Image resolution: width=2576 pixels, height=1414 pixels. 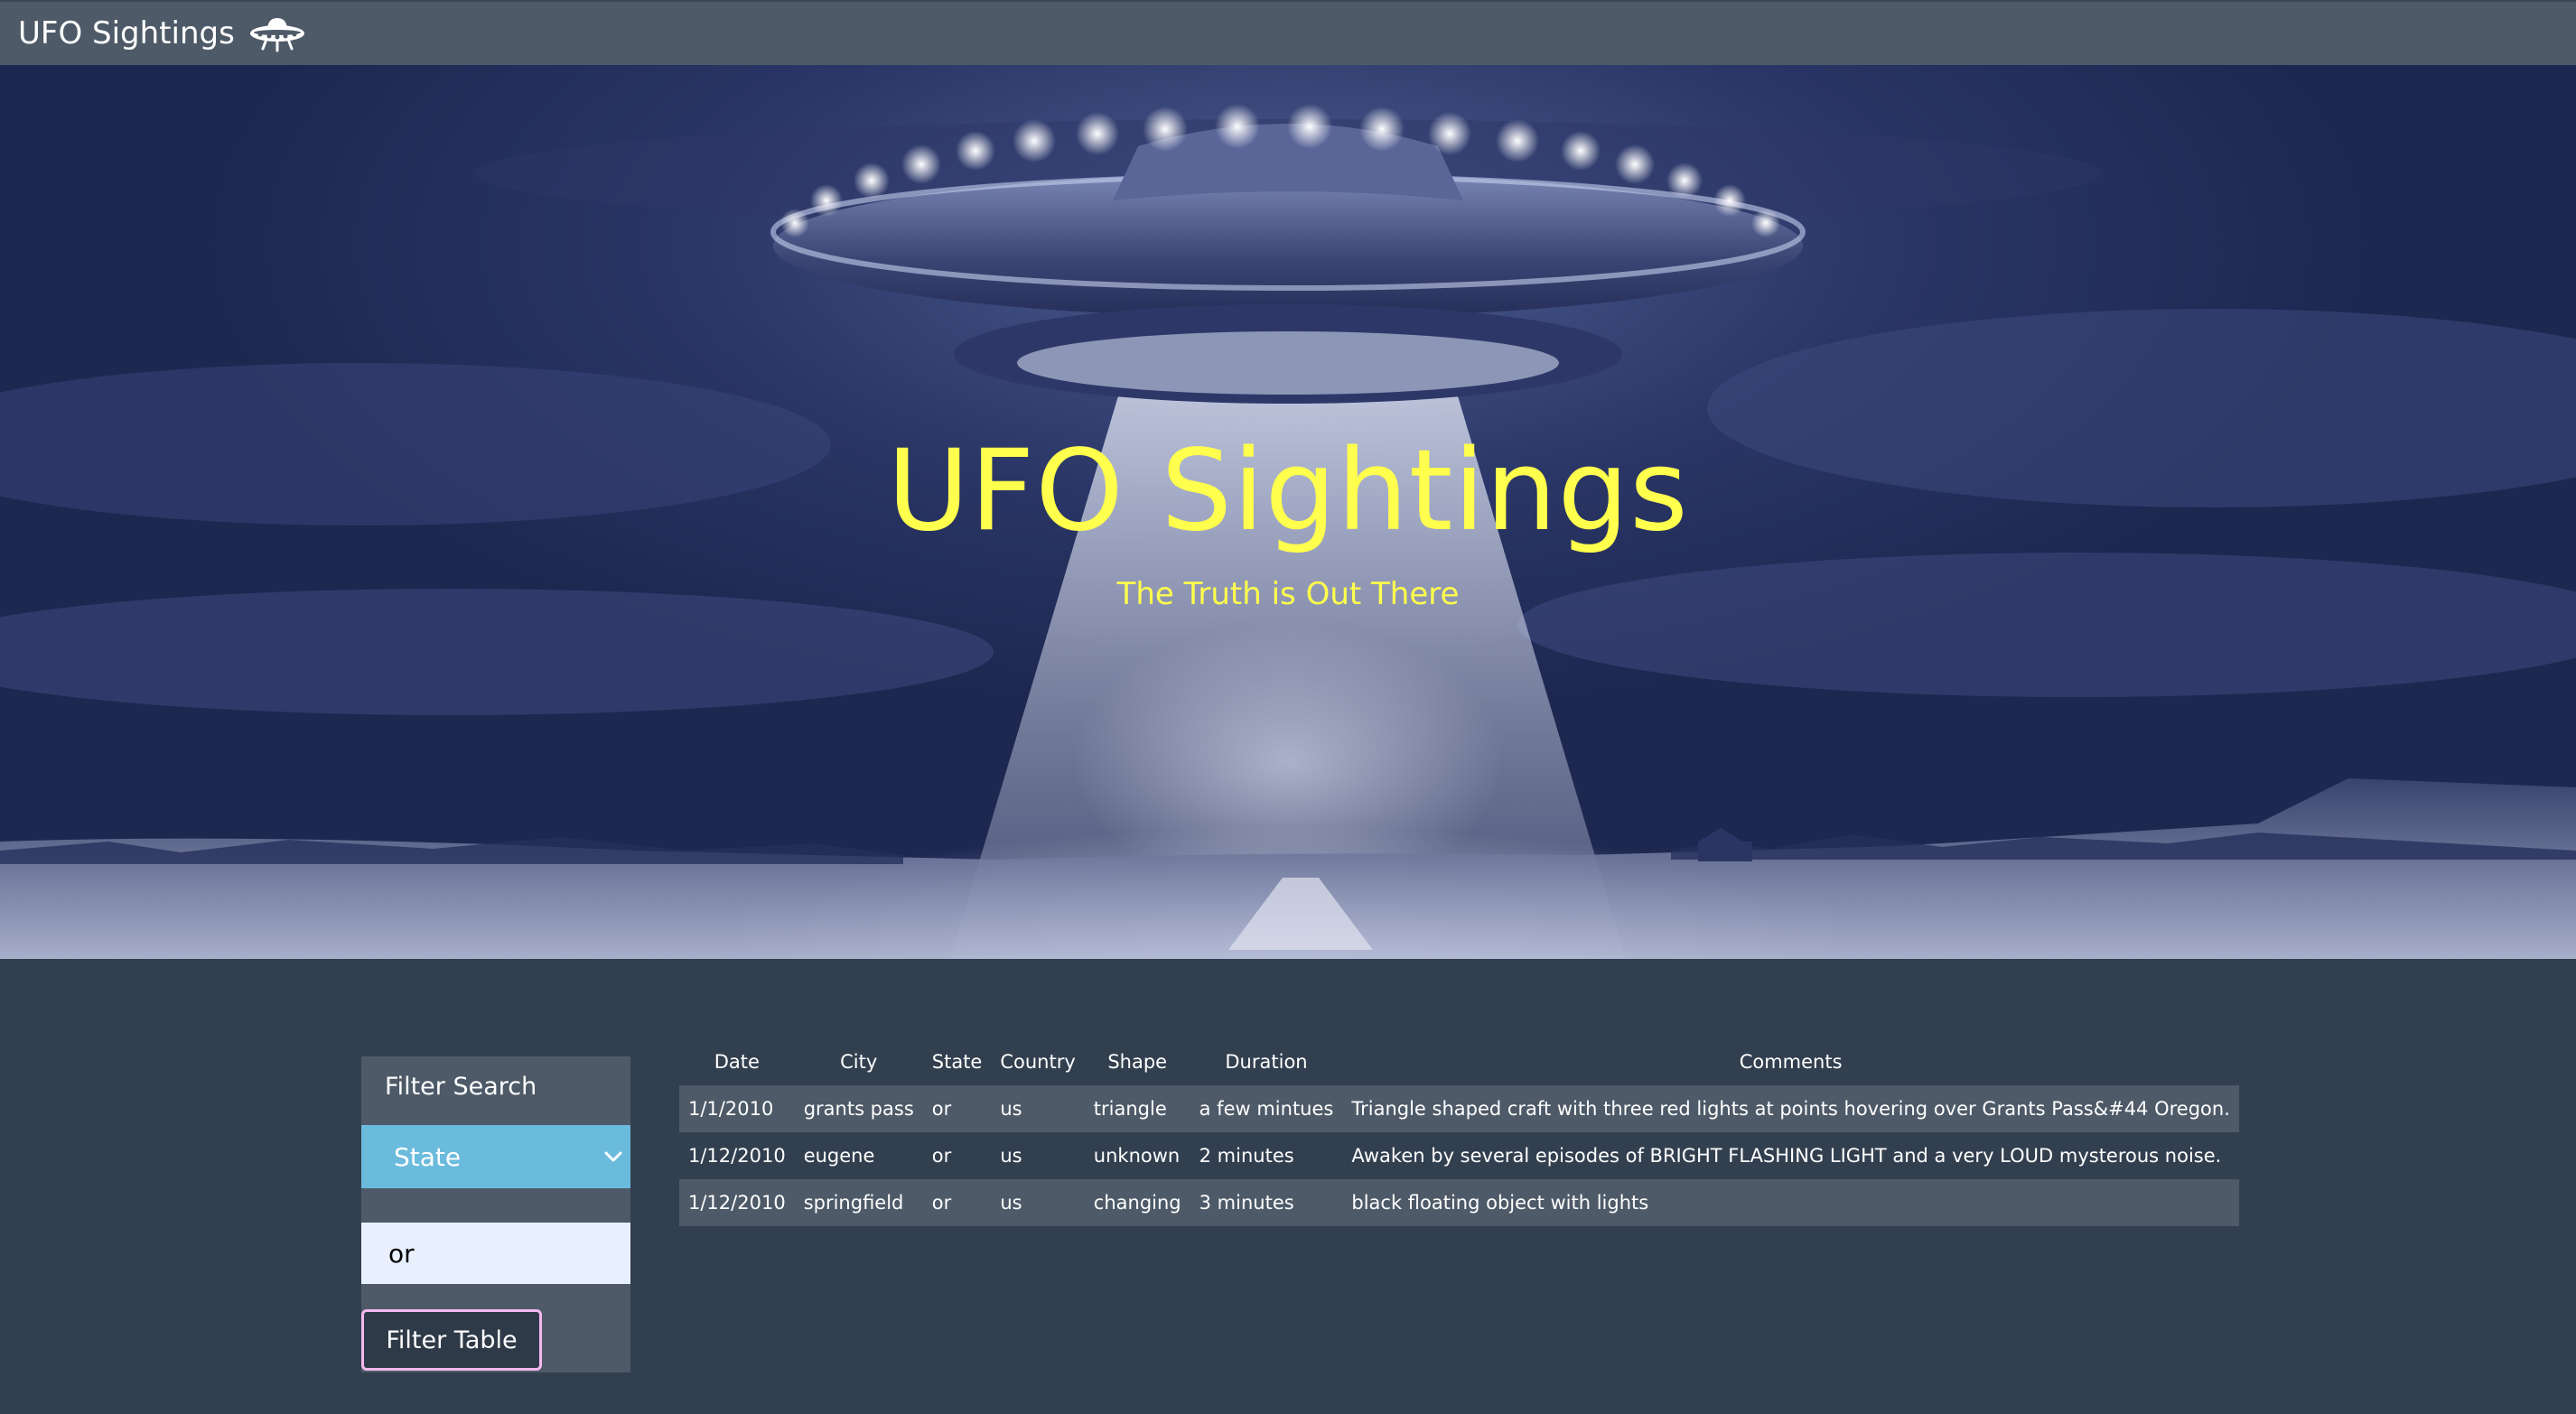 I want to click on column-header-country: Country, so click(x=1038, y=1062).